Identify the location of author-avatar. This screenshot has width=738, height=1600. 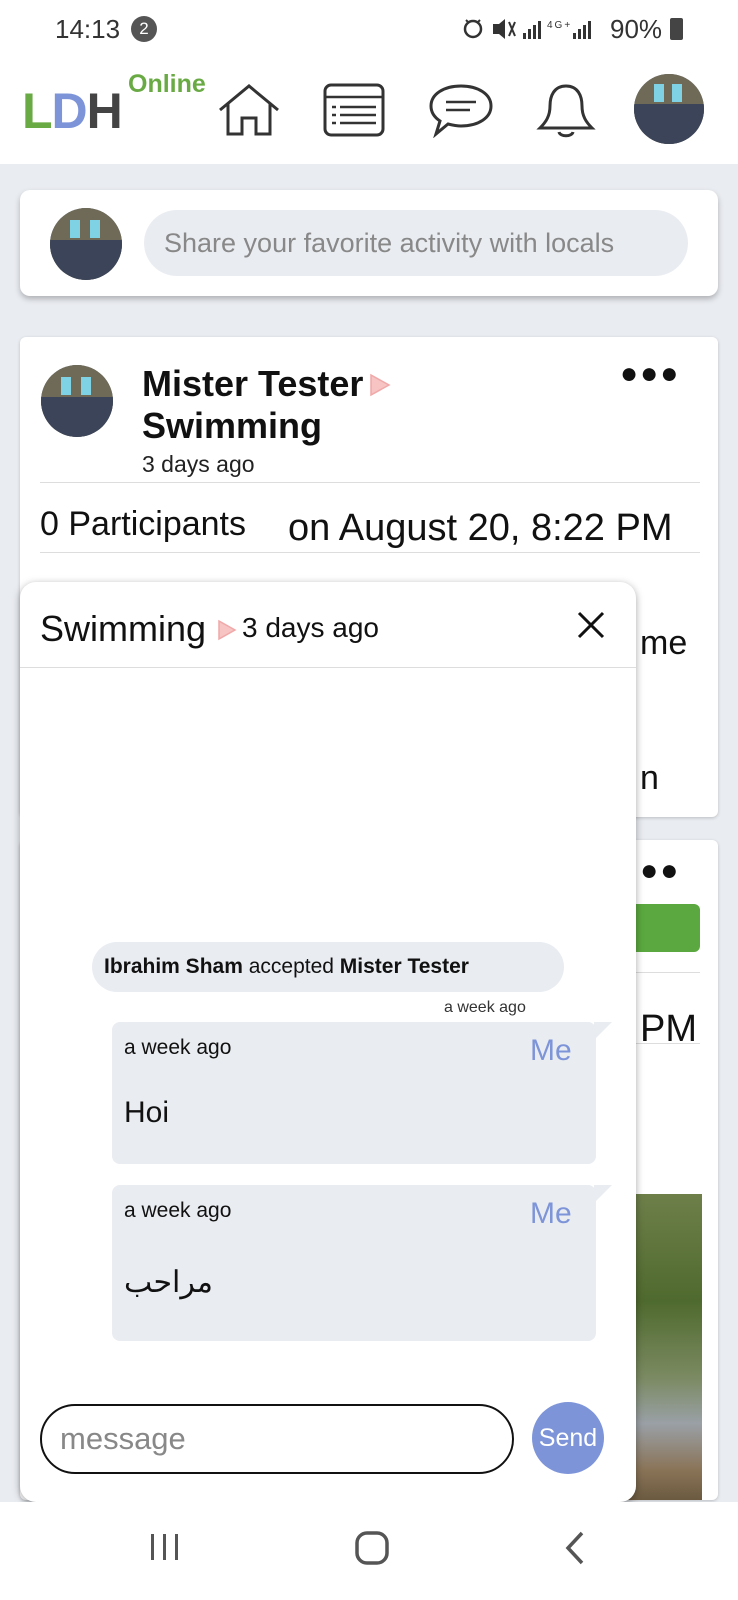
(77, 401).